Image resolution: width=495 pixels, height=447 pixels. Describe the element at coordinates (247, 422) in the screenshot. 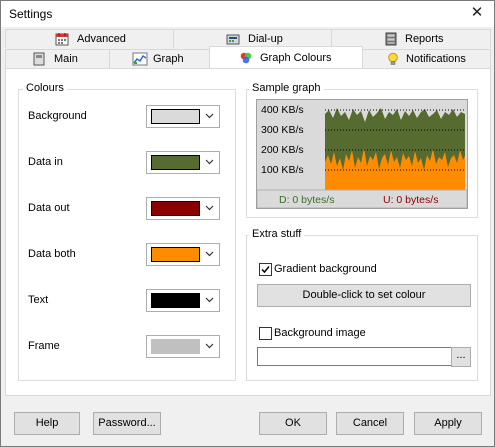

I see `dialog-footer: Help Password... OK Cancel Apply` at that location.